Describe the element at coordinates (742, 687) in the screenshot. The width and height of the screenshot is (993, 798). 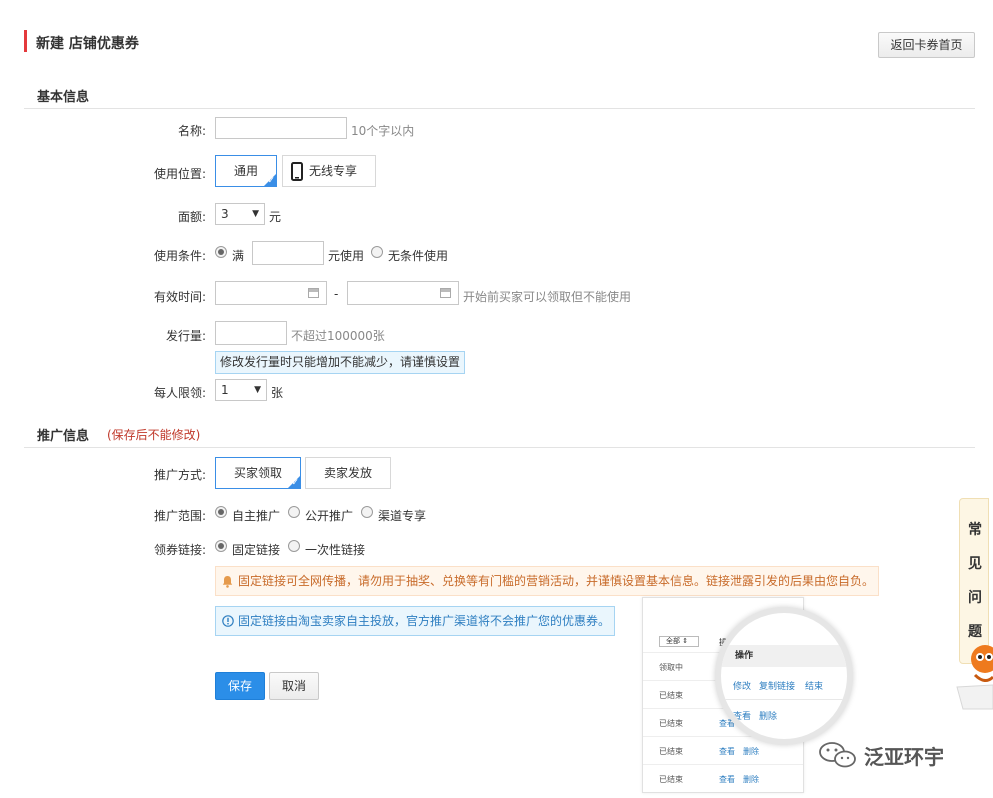
I see `magnifier-edit-link: 修改` at that location.